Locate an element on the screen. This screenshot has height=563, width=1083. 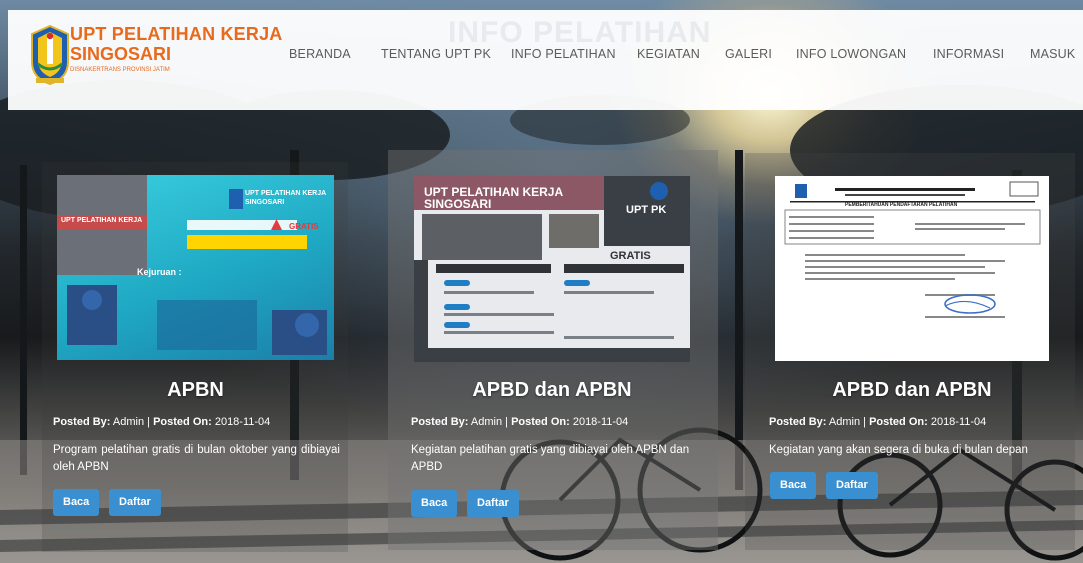
hero-ghost-title: INFO PELATIHAN is located at coordinates (580, 32).